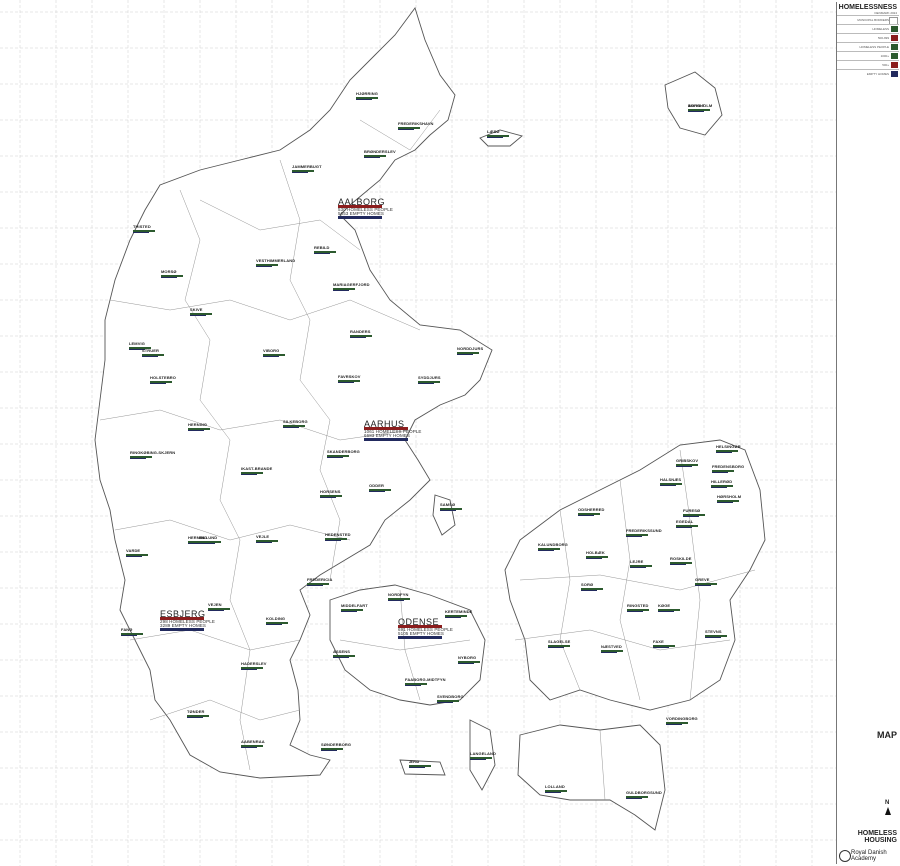 The height and width of the screenshot is (866, 900). What do you see at coordinates (880, 29) in the screenshot?
I see `legend-label: HOMELESS` at bounding box center [880, 29].